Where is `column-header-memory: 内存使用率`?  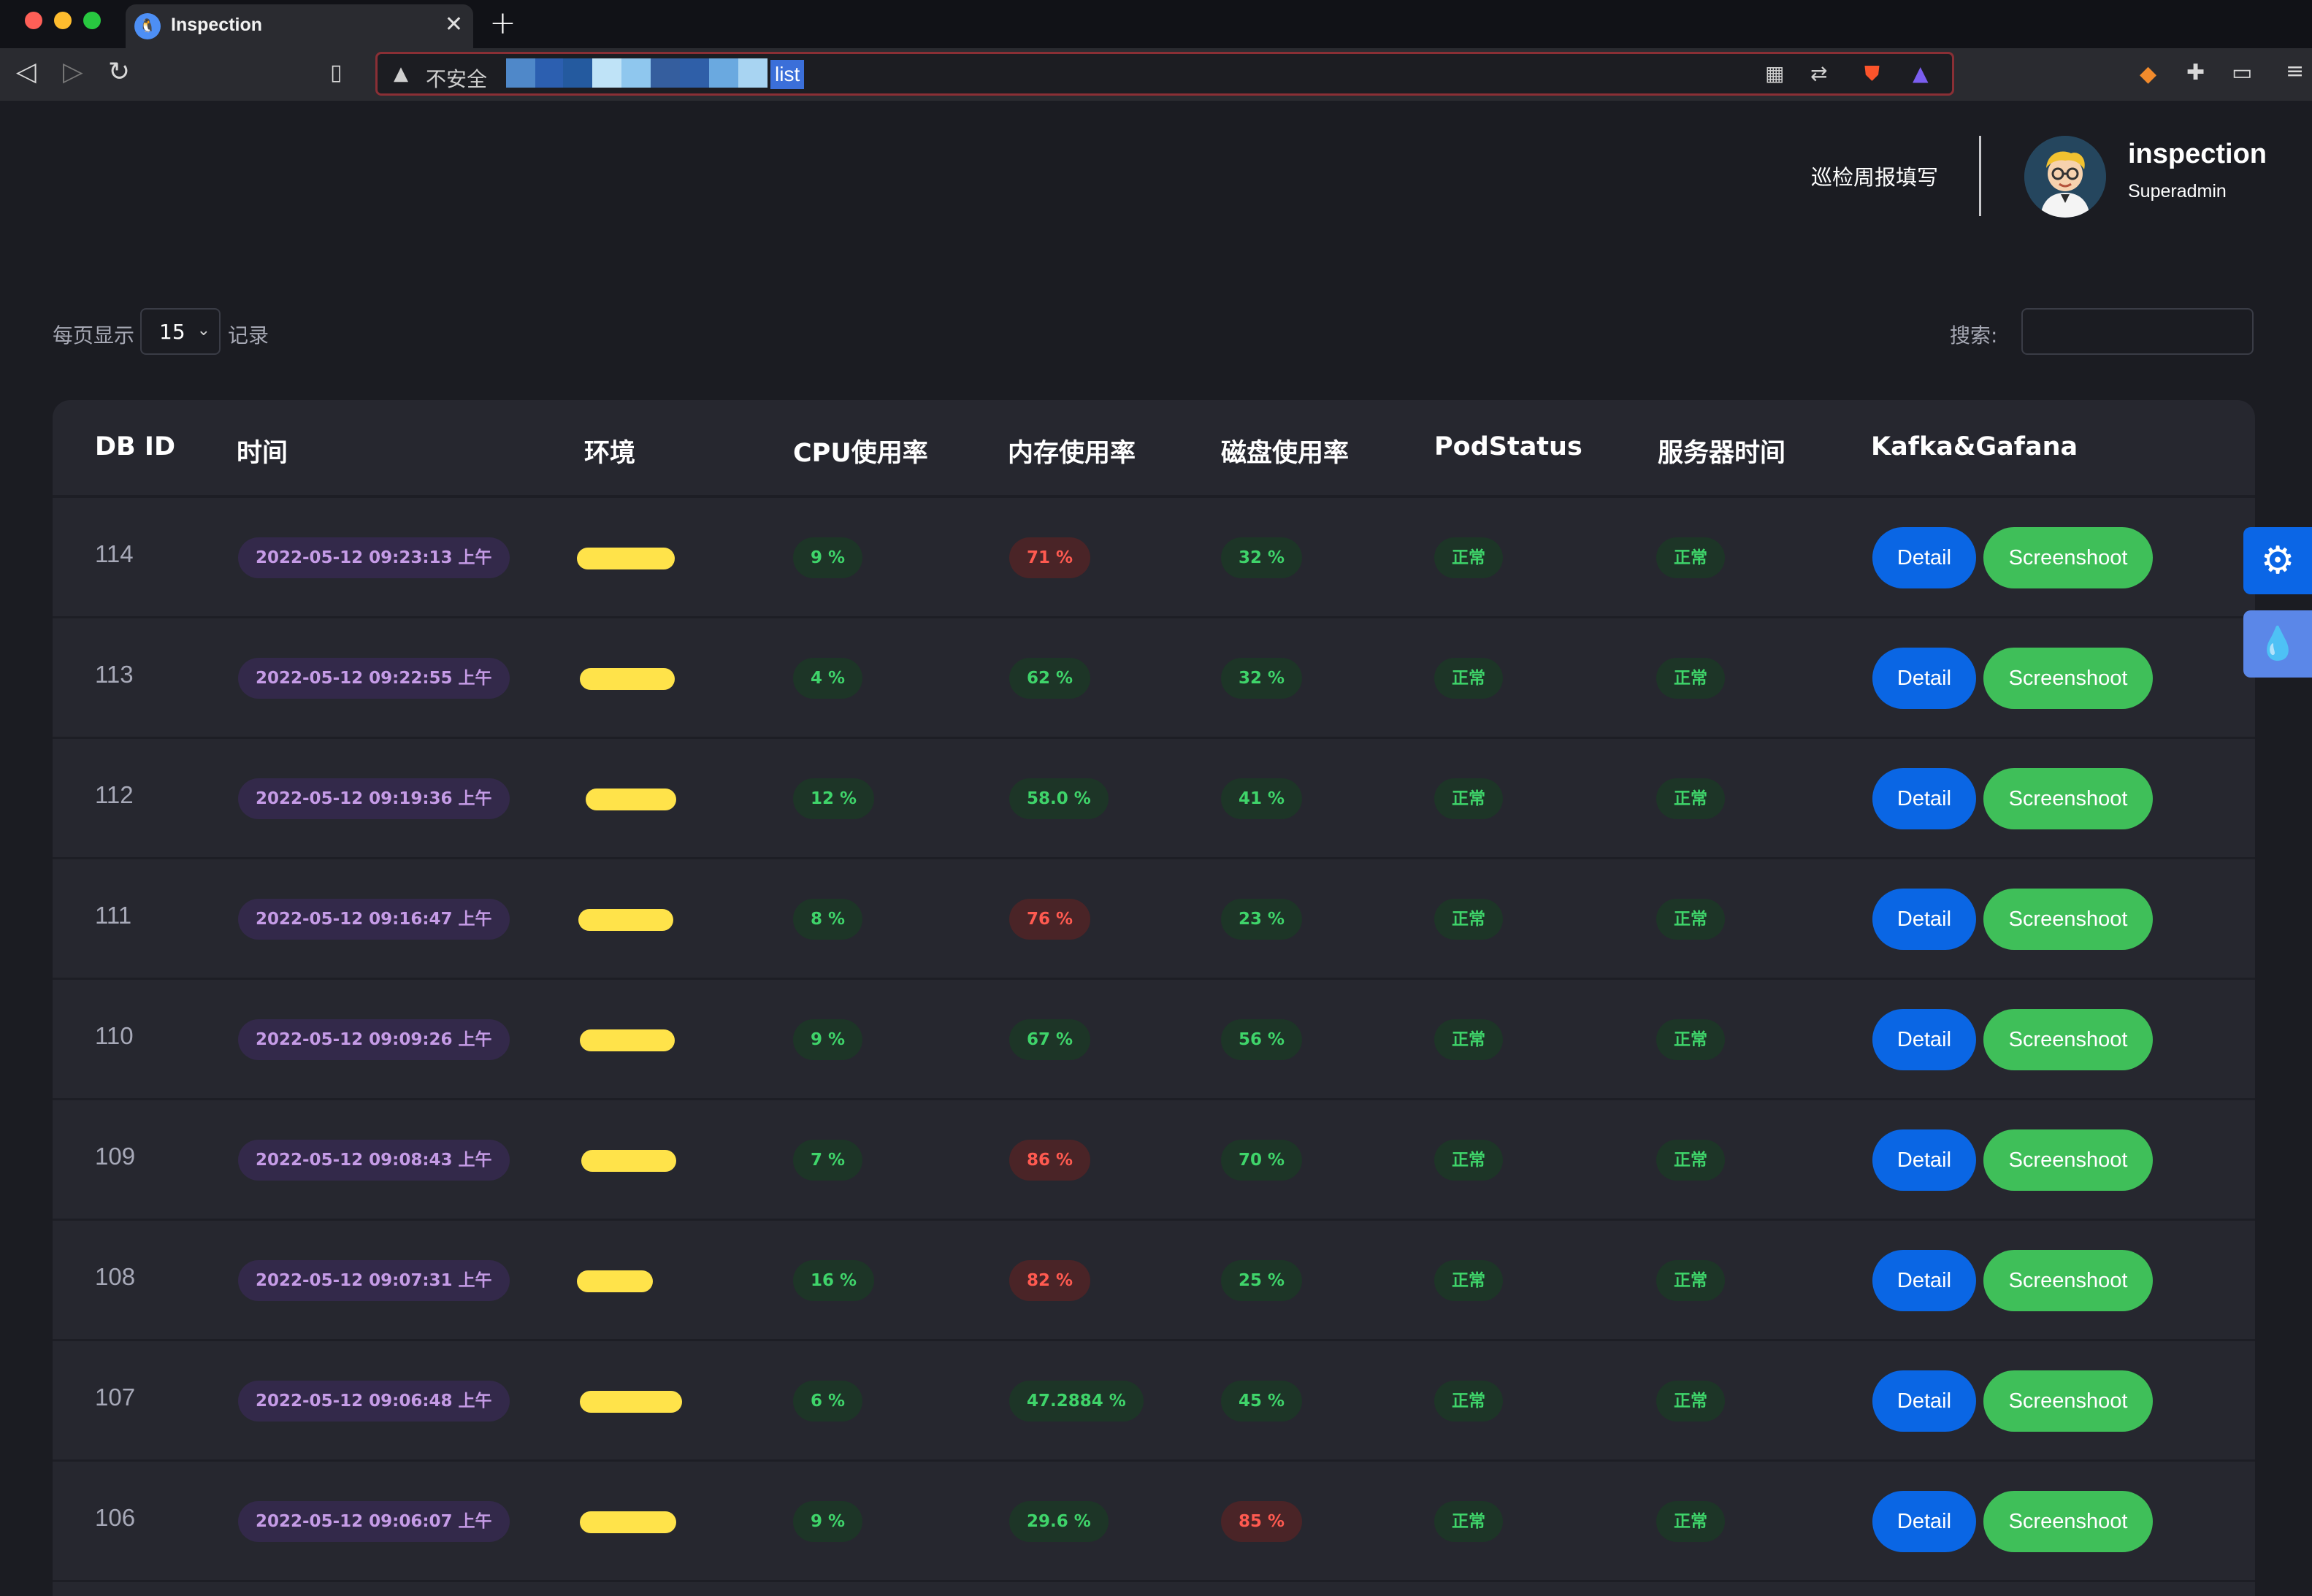
column-header-memory: 内存使用率 is located at coordinates (1072, 450).